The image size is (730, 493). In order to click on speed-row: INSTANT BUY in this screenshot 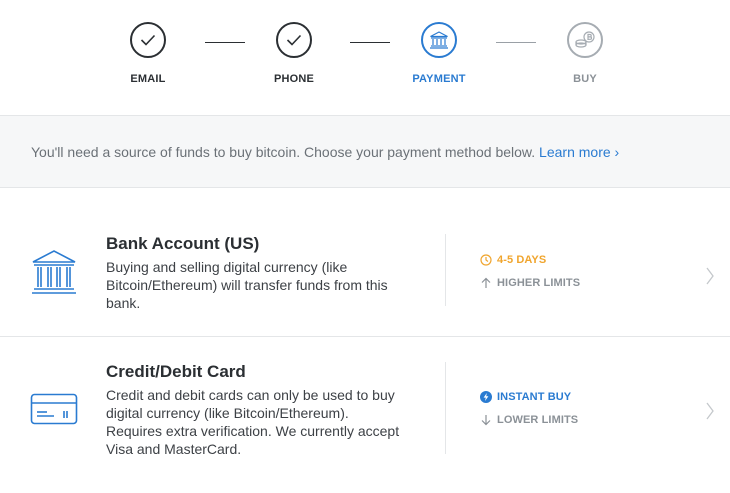, I will do `click(529, 397)`.